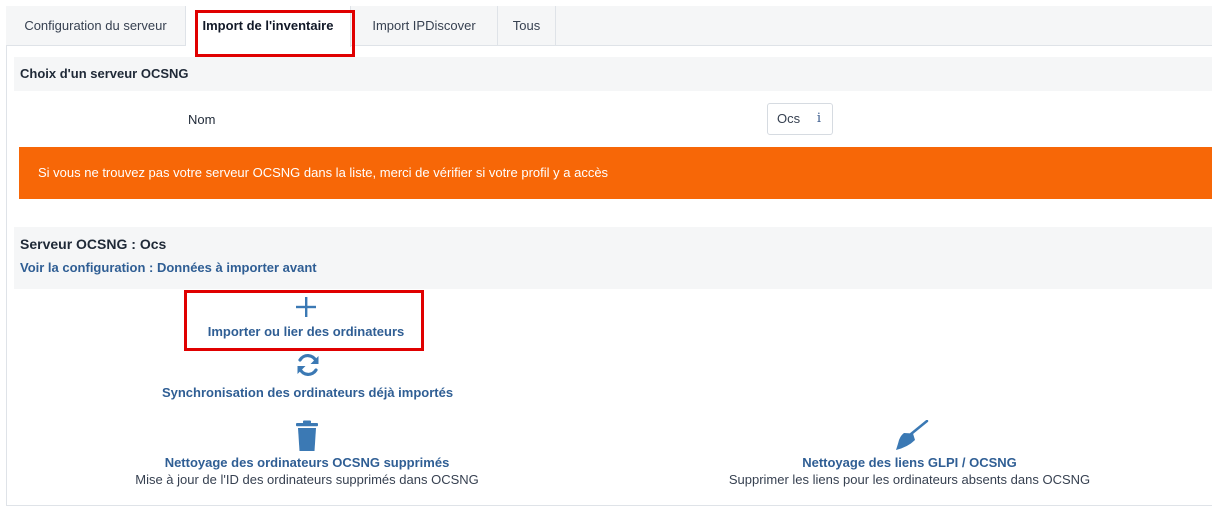  What do you see at coordinates (307, 435) in the screenshot?
I see `trash-icon` at bounding box center [307, 435].